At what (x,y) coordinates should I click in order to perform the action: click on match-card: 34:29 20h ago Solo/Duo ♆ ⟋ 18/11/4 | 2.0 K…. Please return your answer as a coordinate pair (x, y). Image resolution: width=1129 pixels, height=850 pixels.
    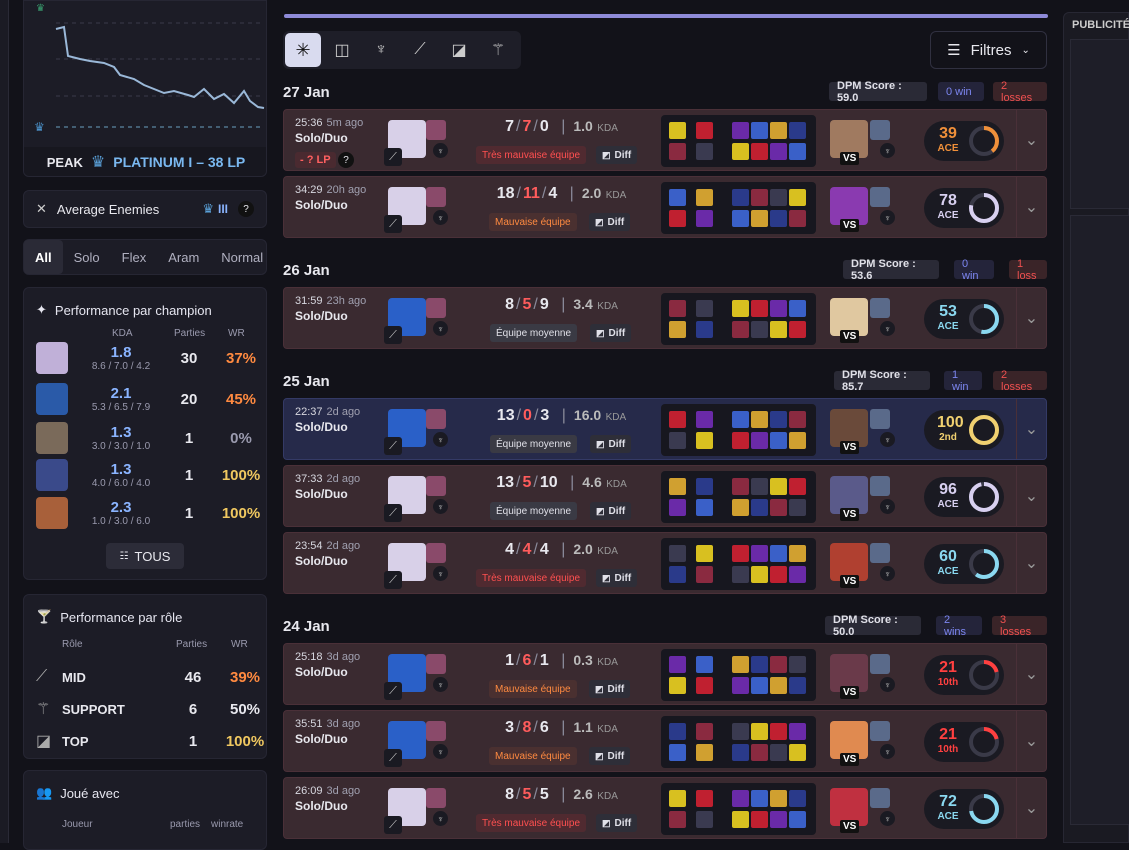
    Looking at the image, I should click on (665, 207).